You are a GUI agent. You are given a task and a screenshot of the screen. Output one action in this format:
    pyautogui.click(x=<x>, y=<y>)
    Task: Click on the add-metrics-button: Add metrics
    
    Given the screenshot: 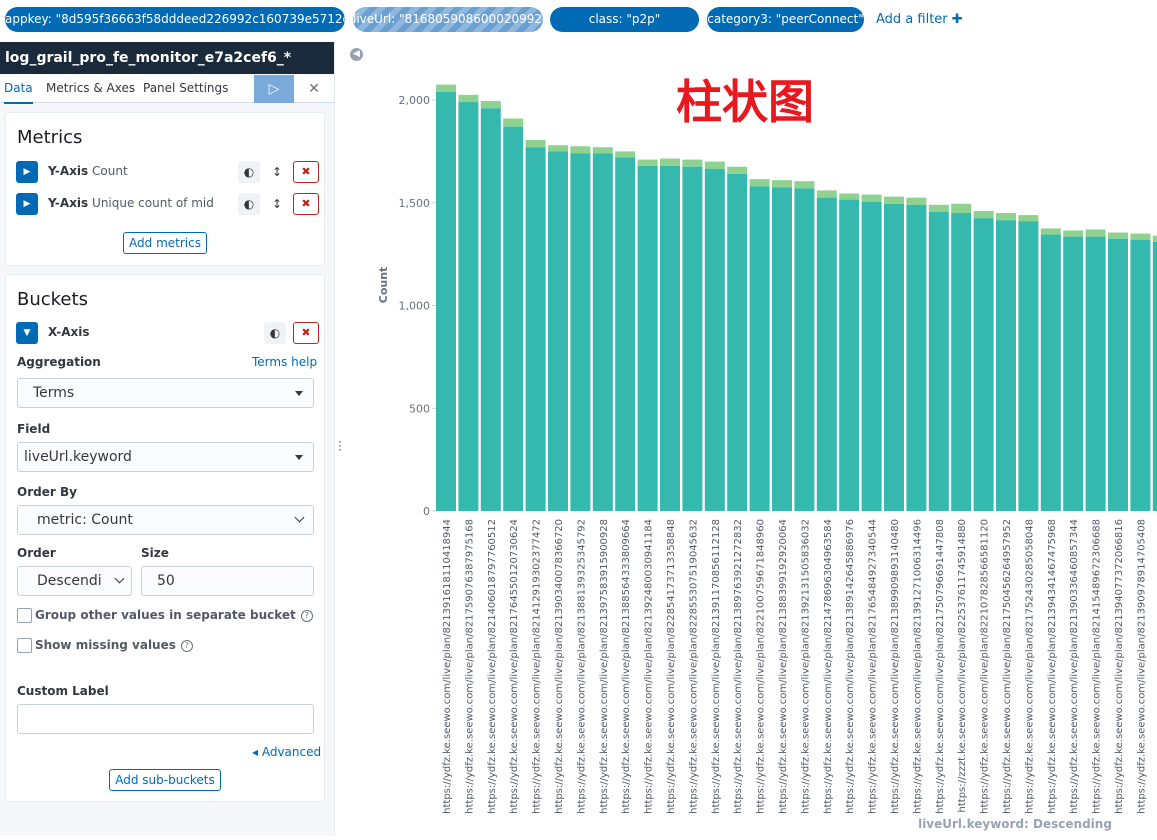 What is the action you would take?
    pyautogui.click(x=165, y=243)
    